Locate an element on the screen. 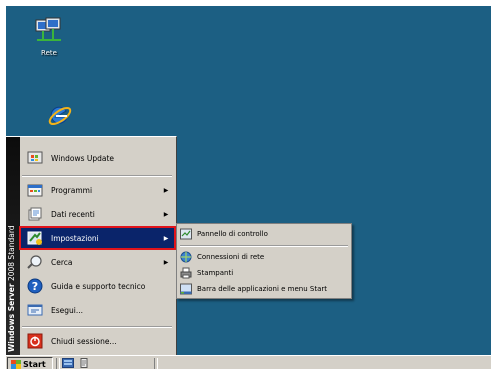  start-button: Start is located at coordinates (30, 363).